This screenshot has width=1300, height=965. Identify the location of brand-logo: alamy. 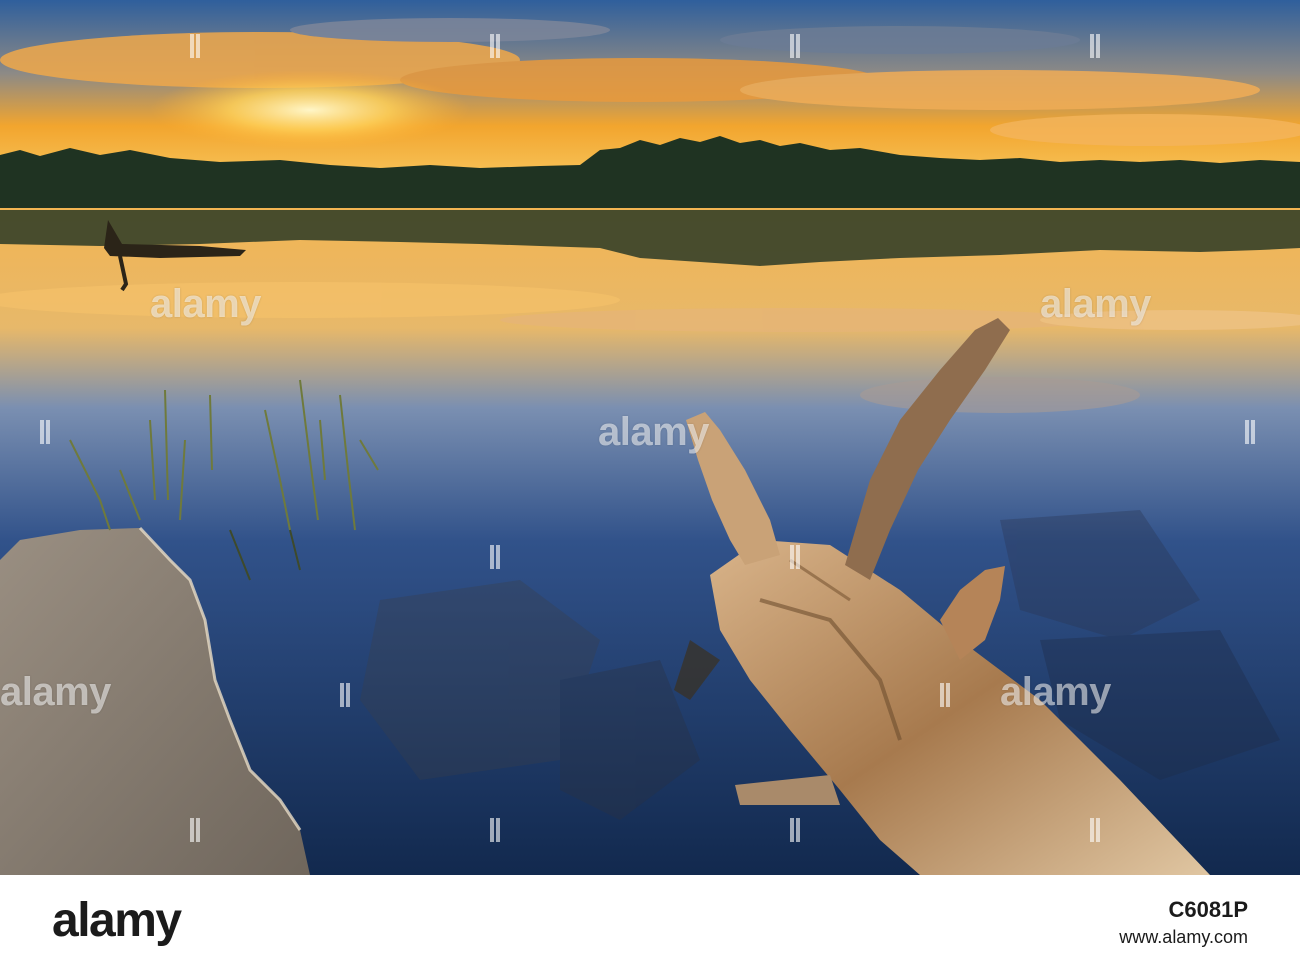
(117, 920).